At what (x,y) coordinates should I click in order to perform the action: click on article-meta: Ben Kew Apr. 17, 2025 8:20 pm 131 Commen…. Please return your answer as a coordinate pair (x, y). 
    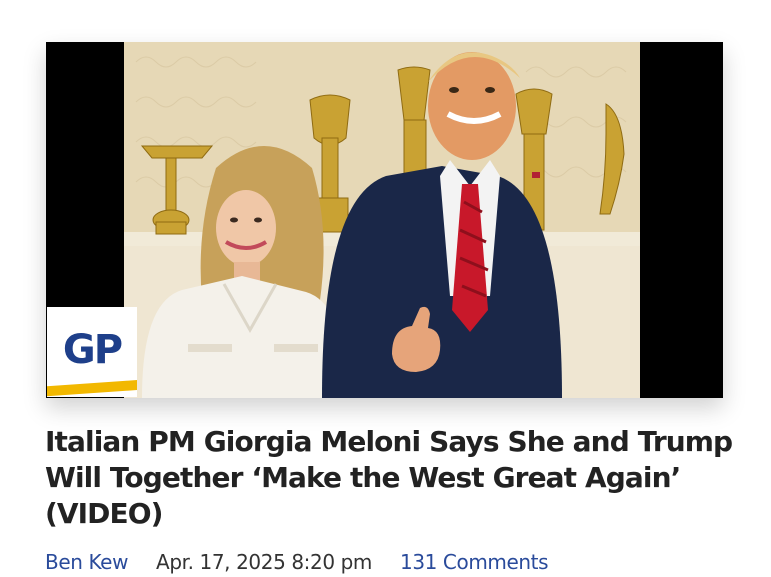
    Looking at the image, I should click on (297, 562).